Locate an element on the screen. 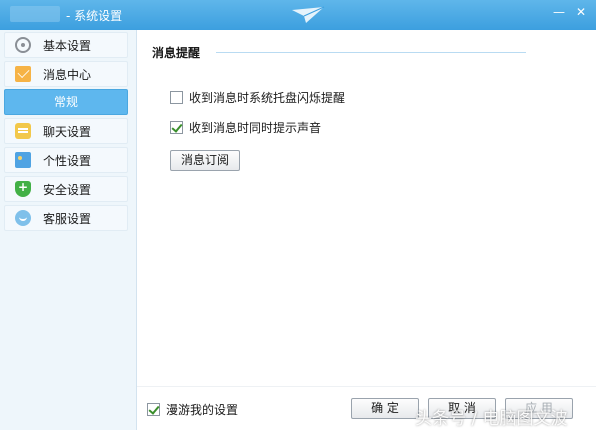  sound-label: 收到消息时同时提示声音 is located at coordinates (255, 128).